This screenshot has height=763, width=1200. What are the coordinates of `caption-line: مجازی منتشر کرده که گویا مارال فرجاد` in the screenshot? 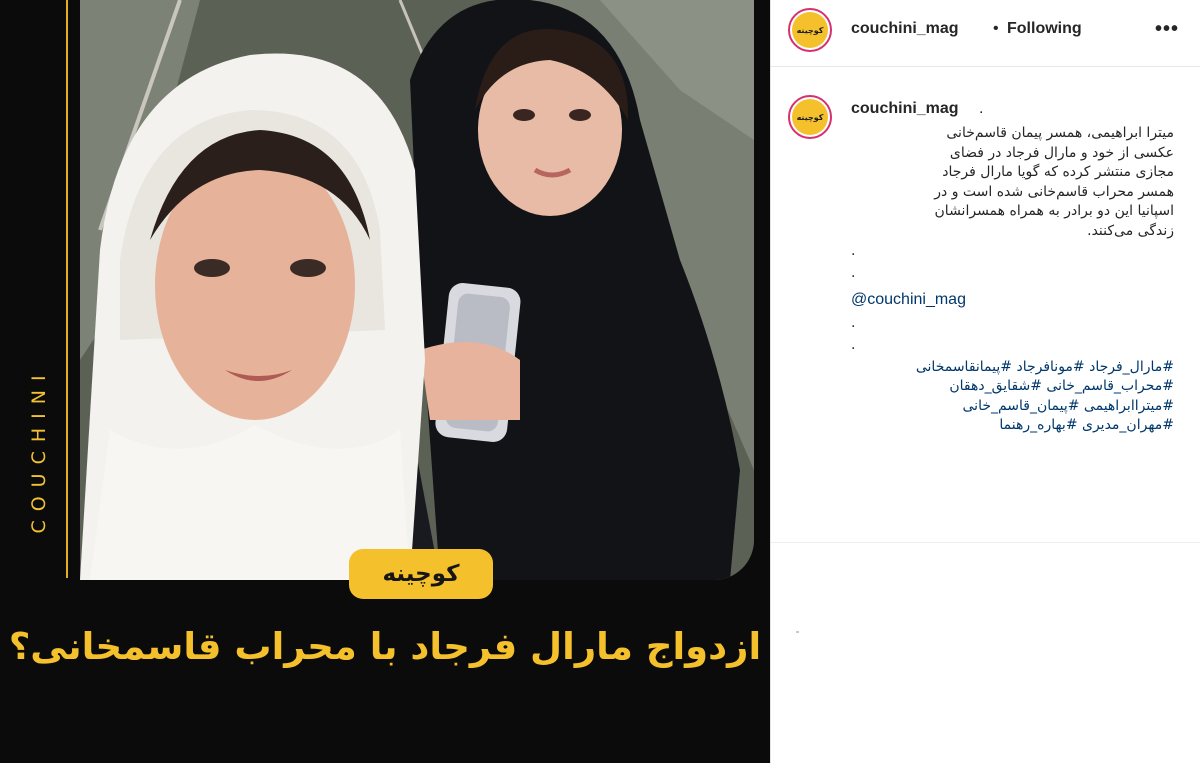 It's located at (1058, 172).